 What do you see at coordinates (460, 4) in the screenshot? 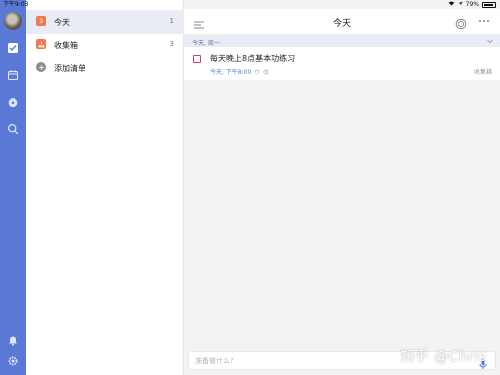
I see `location-icon` at bounding box center [460, 4].